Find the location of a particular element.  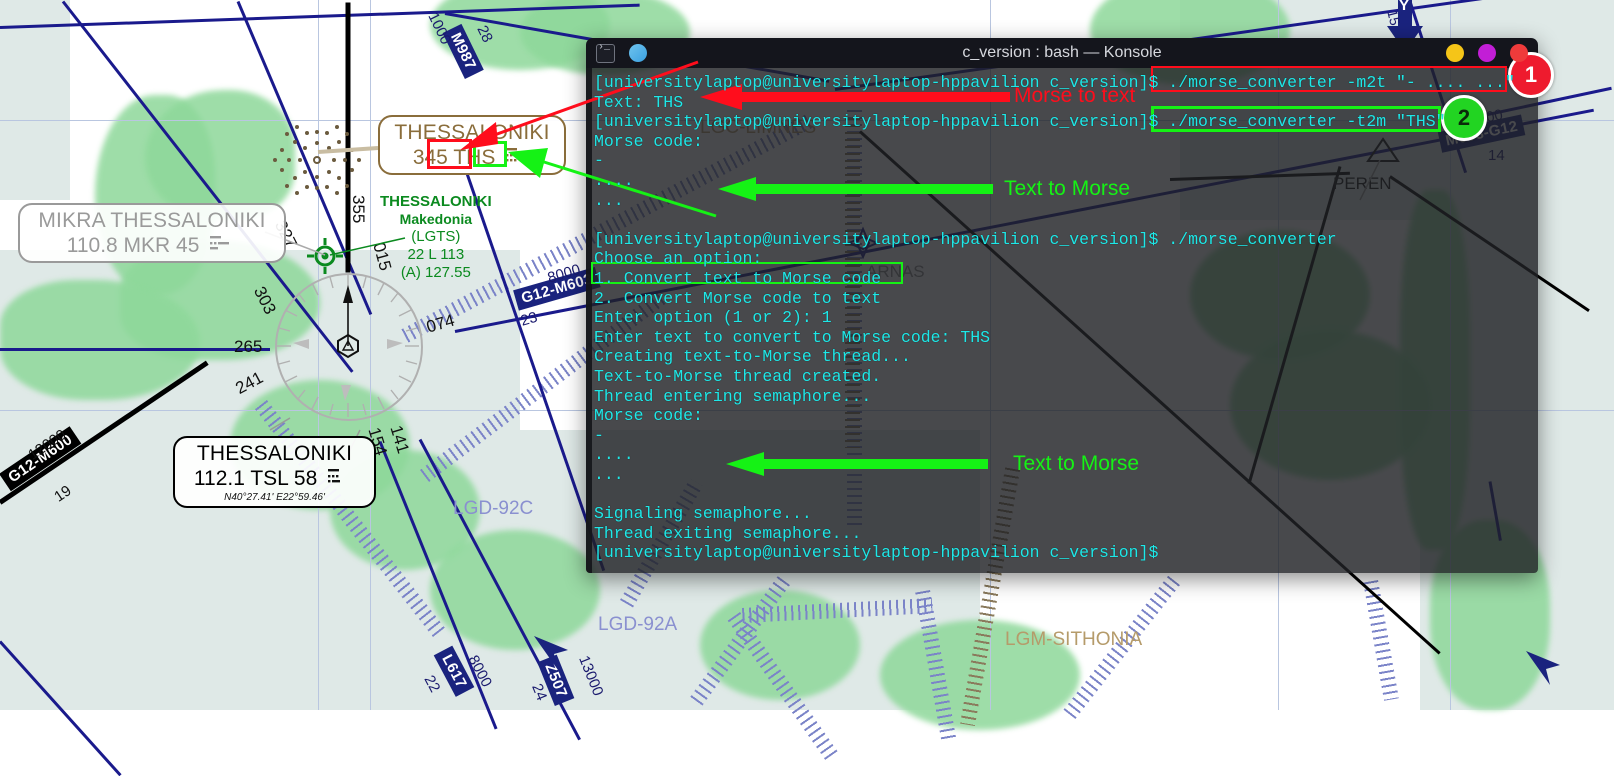

airport-runway: 22 L 113 is located at coordinates (436, 254).